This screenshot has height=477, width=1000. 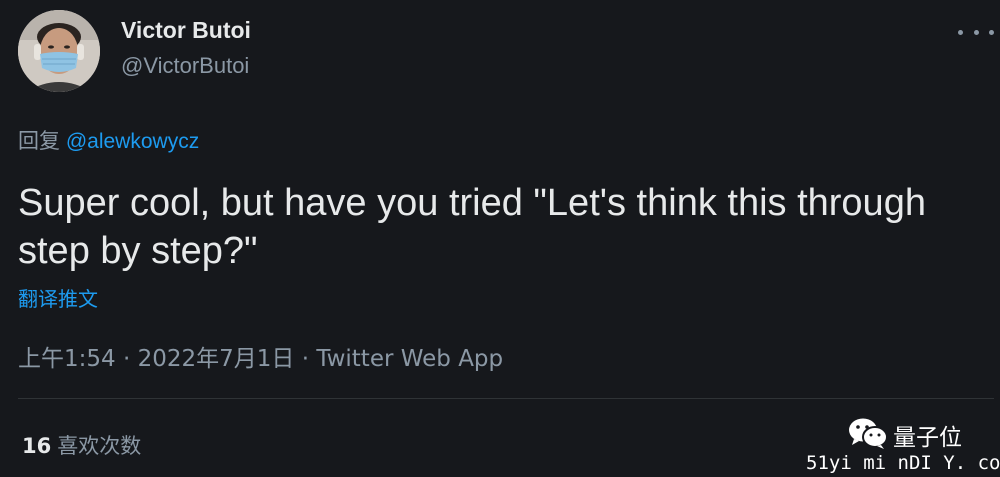 What do you see at coordinates (37, 446) in the screenshot?
I see `likes-count: 16` at bounding box center [37, 446].